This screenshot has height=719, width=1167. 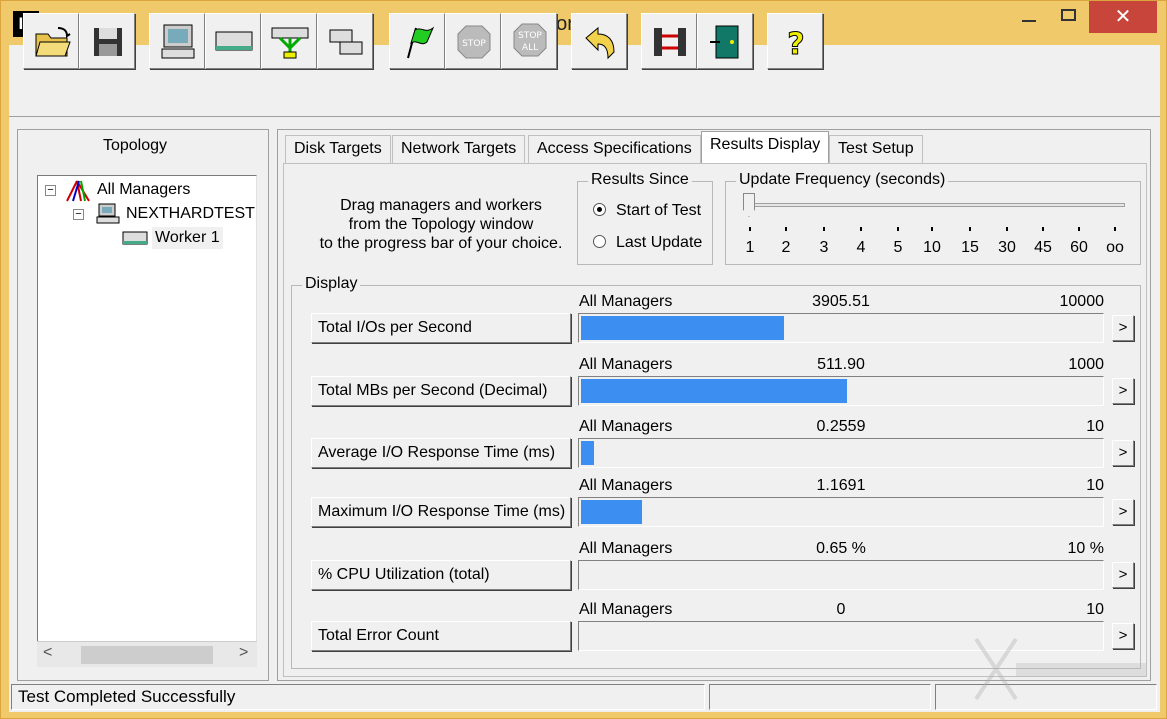 What do you see at coordinates (190, 214) in the screenshot?
I see `tree-node-manager: NEXTHARDTEST` at bounding box center [190, 214].